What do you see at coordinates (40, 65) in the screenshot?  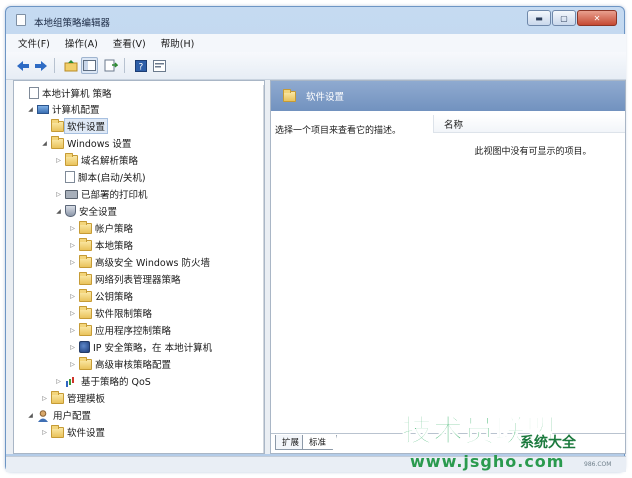 I see `forward-arrow-icon` at bounding box center [40, 65].